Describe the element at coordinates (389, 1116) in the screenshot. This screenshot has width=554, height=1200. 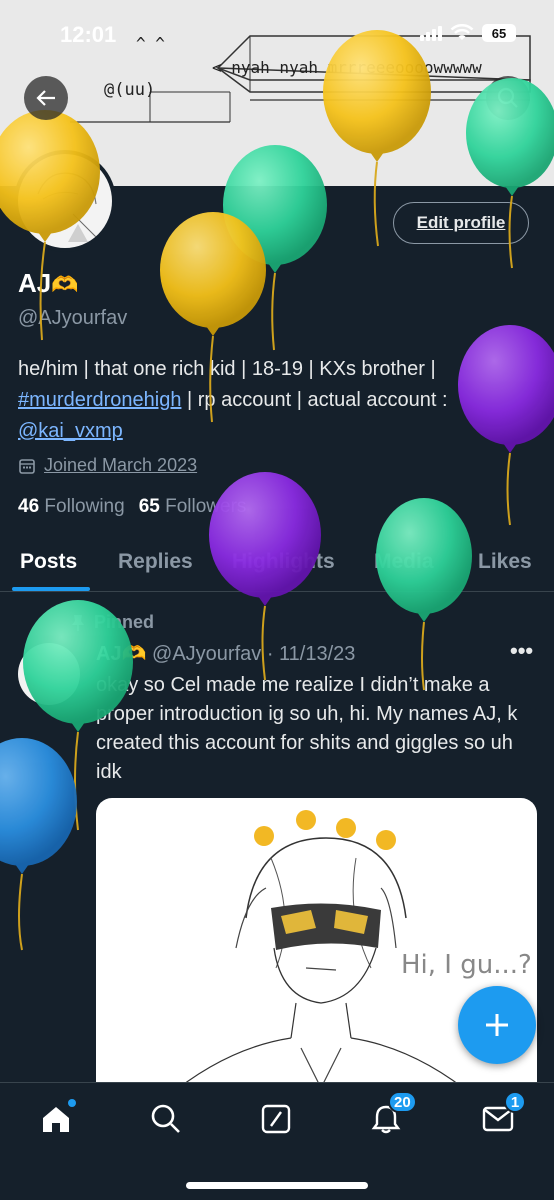
I see `nav-notifications: 20` at that location.